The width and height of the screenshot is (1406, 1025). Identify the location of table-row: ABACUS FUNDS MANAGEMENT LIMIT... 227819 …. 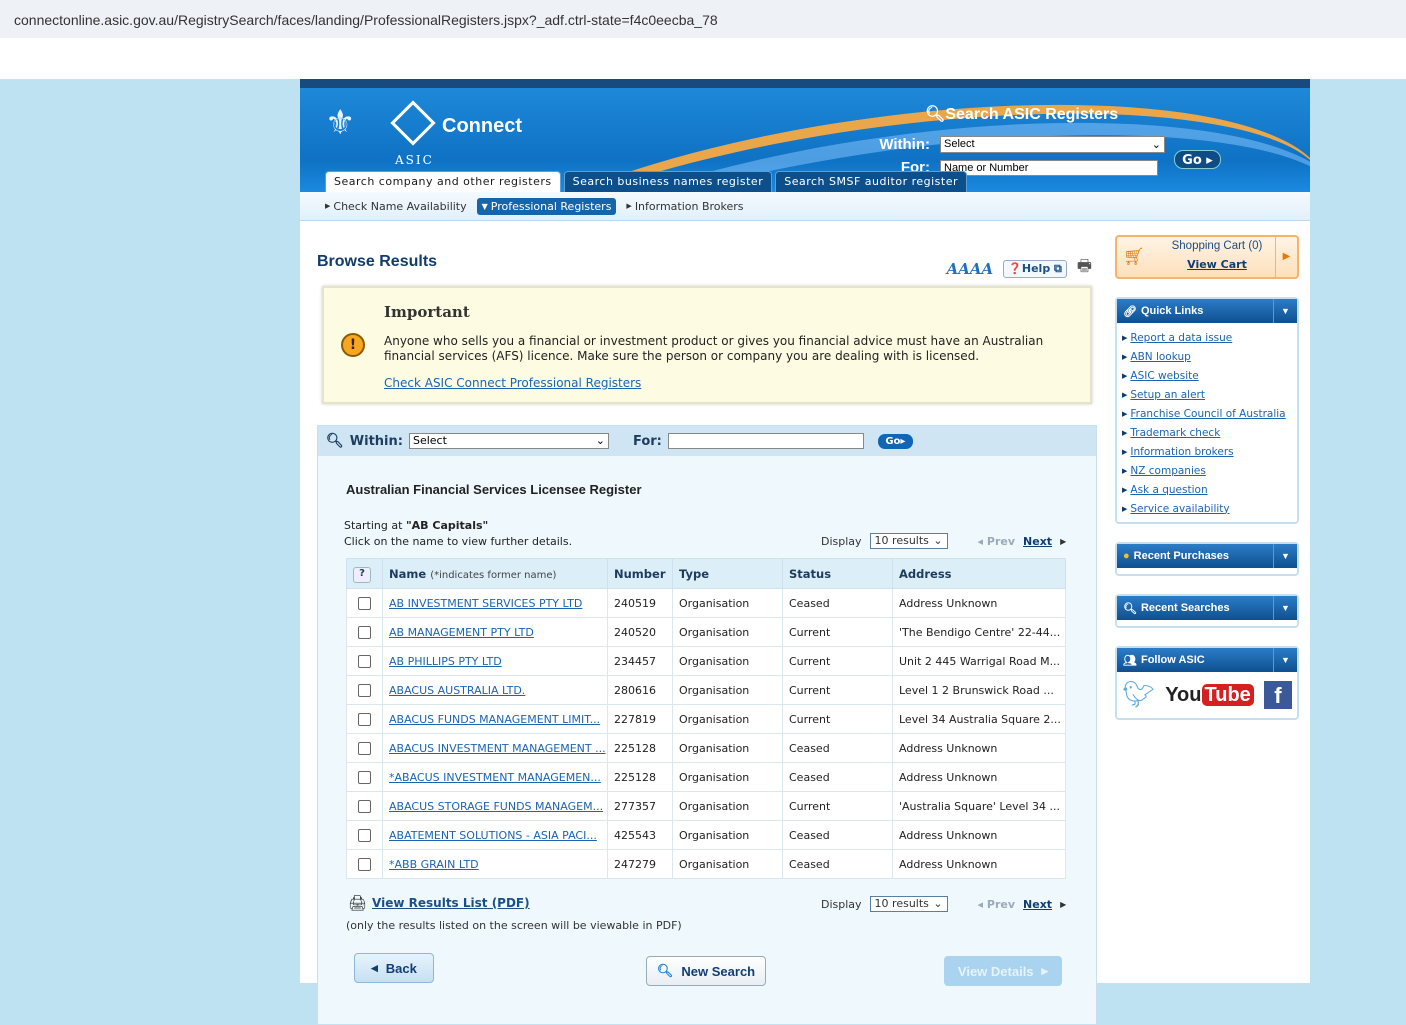
(706, 719).